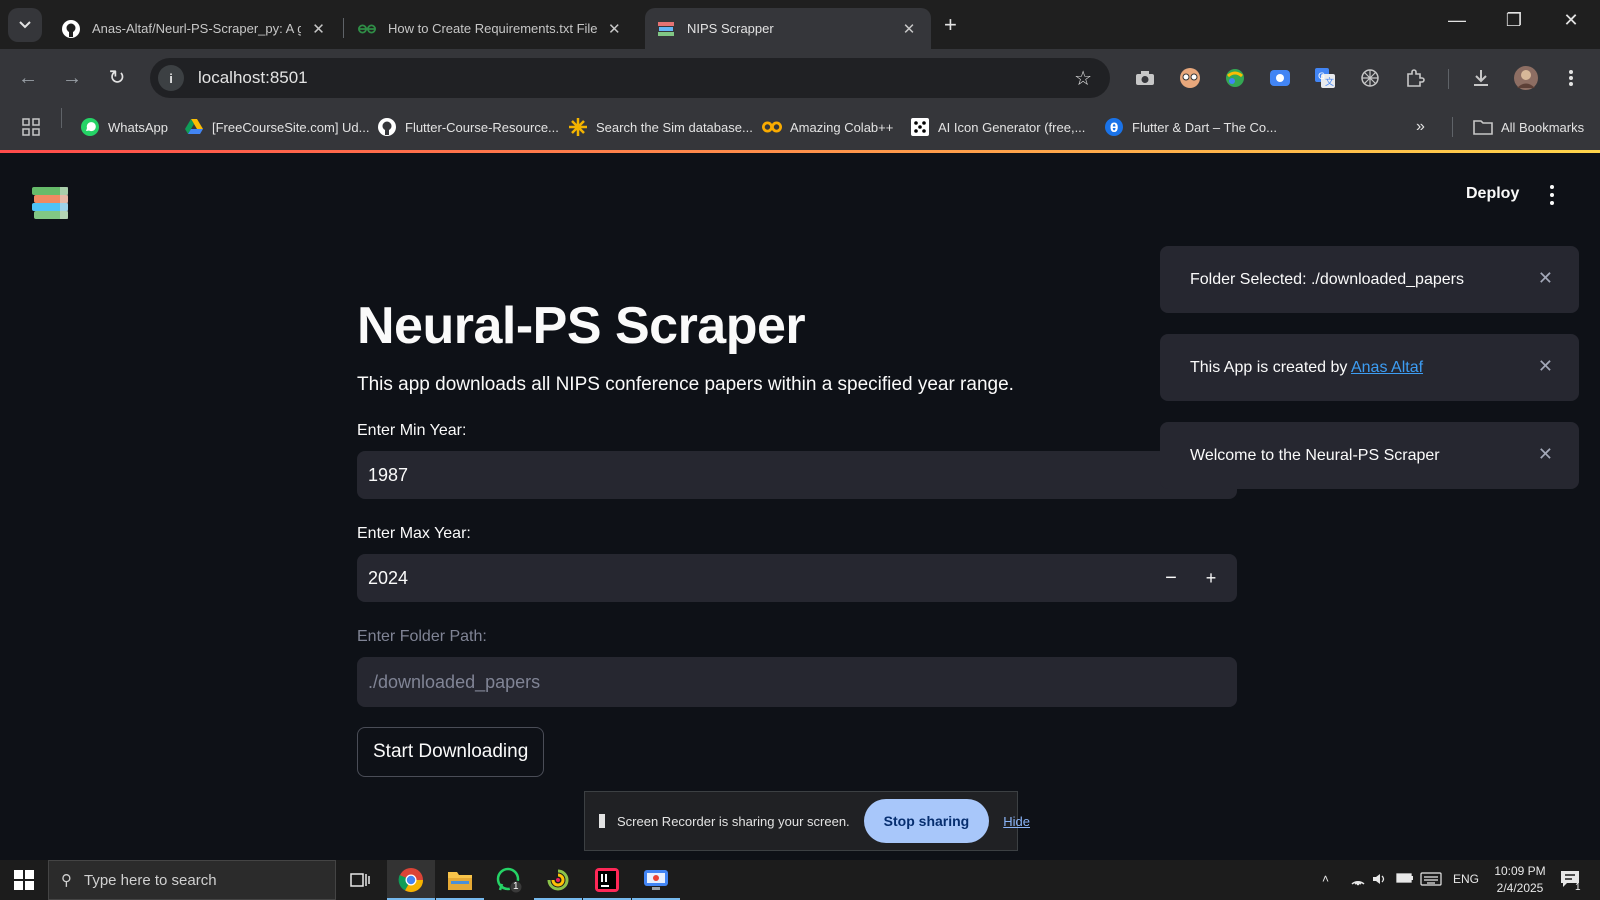 This screenshot has height=900, width=1600. I want to click on battery-icon, so click(1405, 879).